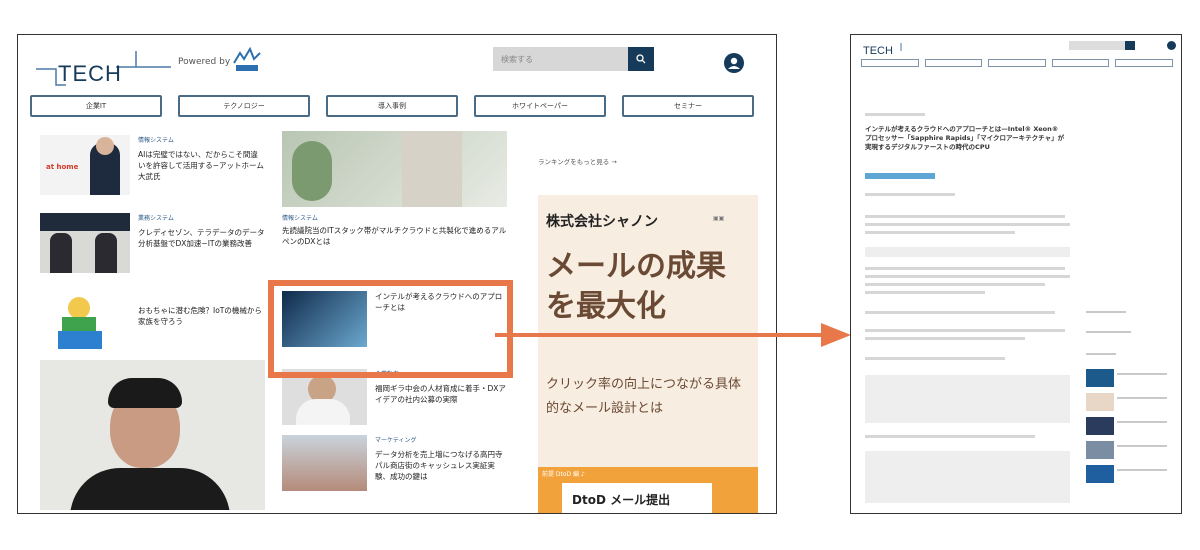 The image size is (1200, 550). What do you see at coordinates (673, 335) in the screenshot?
I see `arrow-icon` at bounding box center [673, 335].